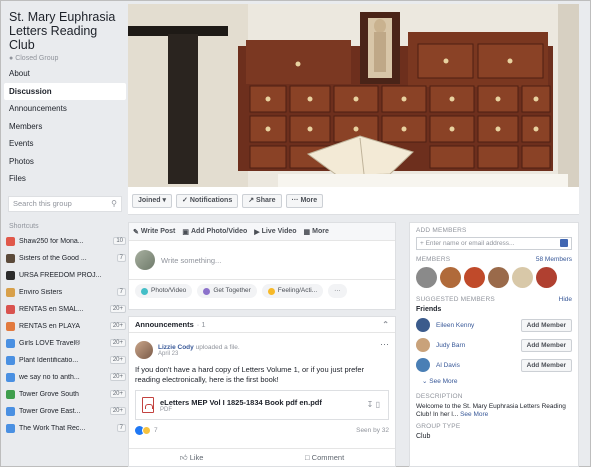 The image size is (591, 467). What do you see at coordinates (65, 179) in the screenshot?
I see `nav-files: Files` at bounding box center [65, 179].